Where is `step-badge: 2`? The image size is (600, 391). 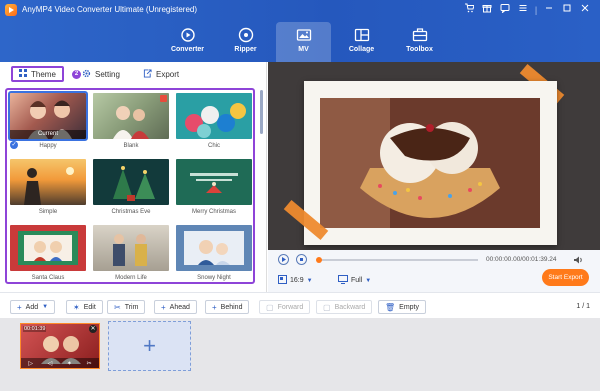
step-badge: 2 is located at coordinates (76, 74).